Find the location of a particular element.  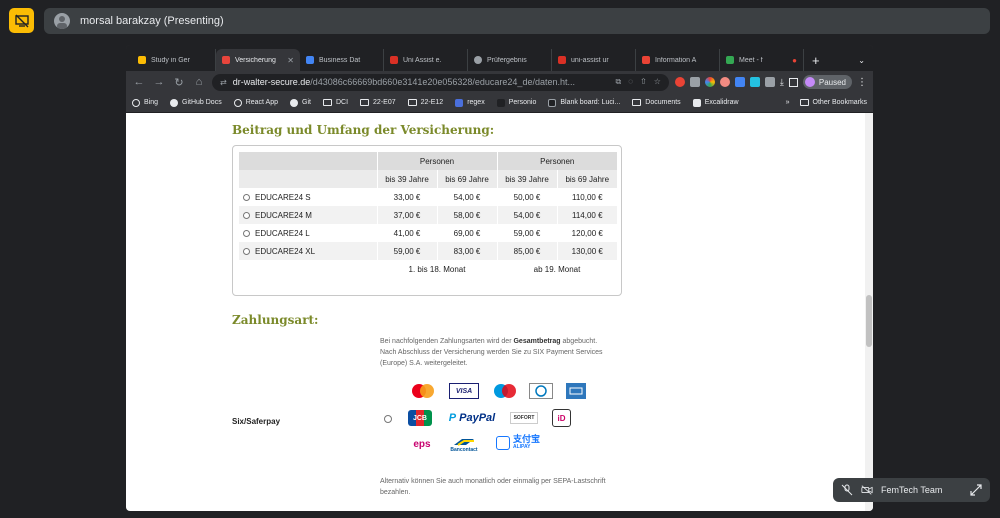

tab-2: Business Dat is located at coordinates (342, 60).